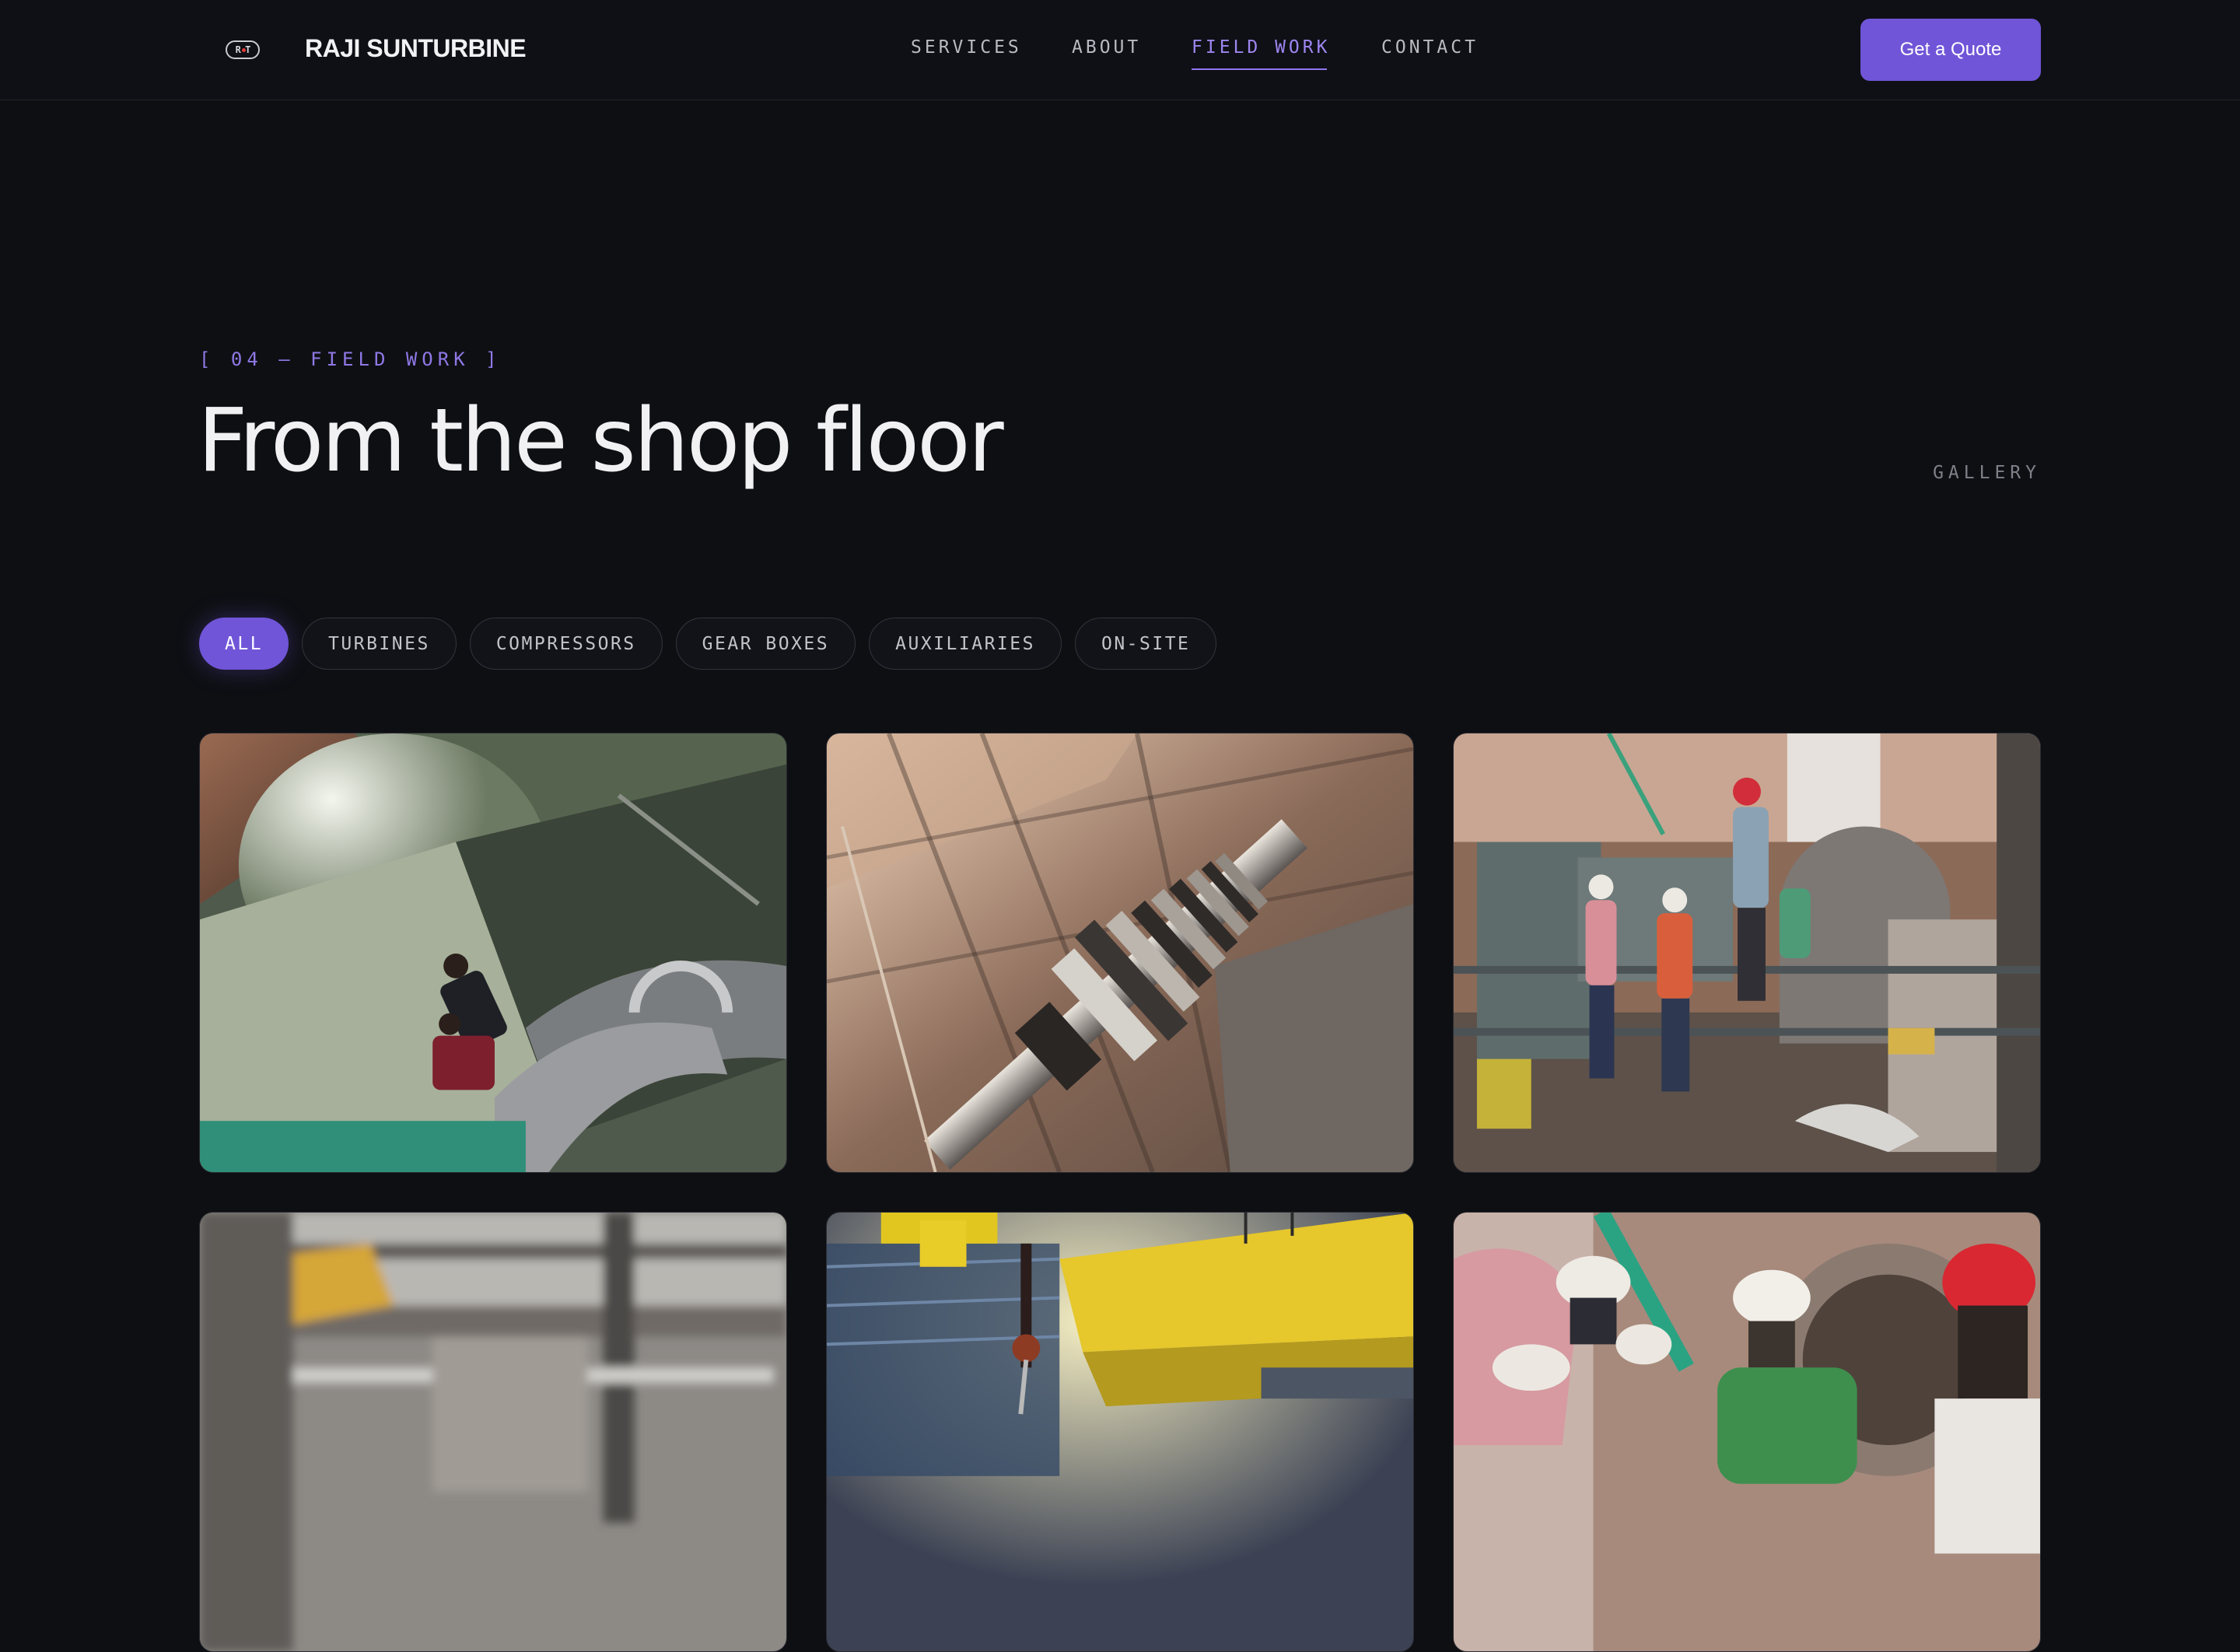  Describe the element at coordinates (766, 644) in the screenshot. I see `filter-gear-boxes: GEAR BOXES` at that location.